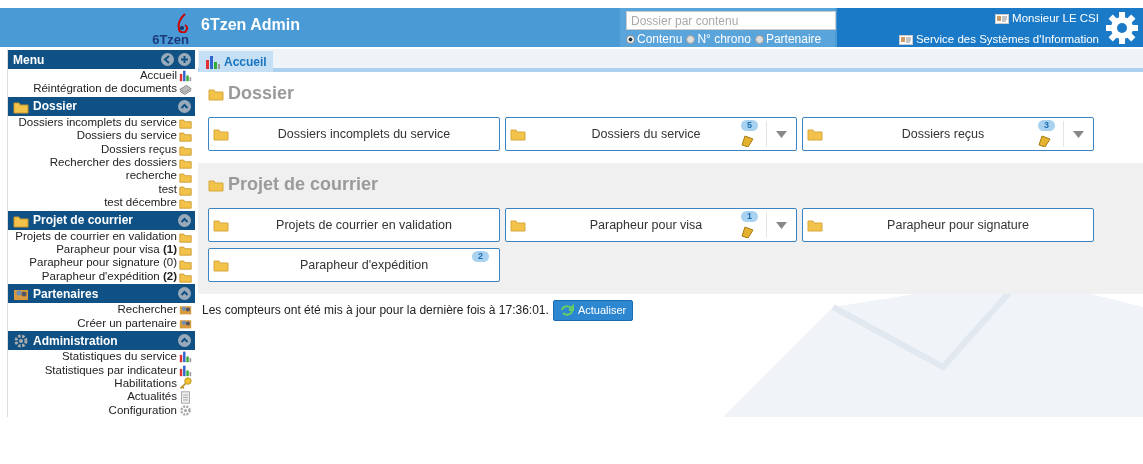 The image size is (1143, 464). What do you see at coordinates (167, 59) in the screenshot?
I see `back-icon` at bounding box center [167, 59].